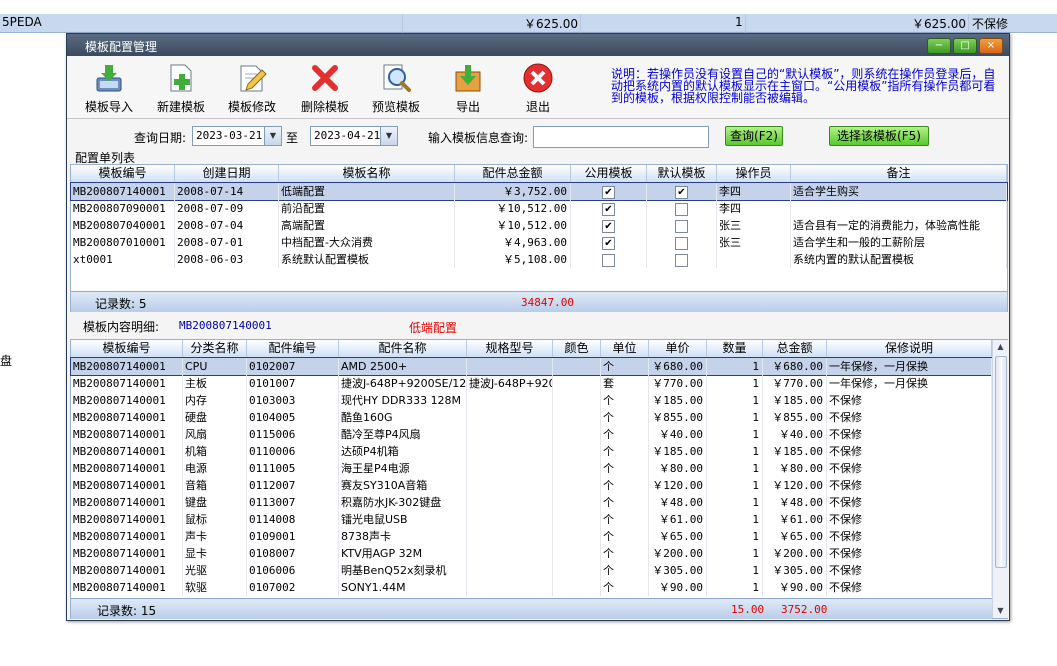  I want to click on cell-part_name: 镭光电鼠USB, so click(403, 519).